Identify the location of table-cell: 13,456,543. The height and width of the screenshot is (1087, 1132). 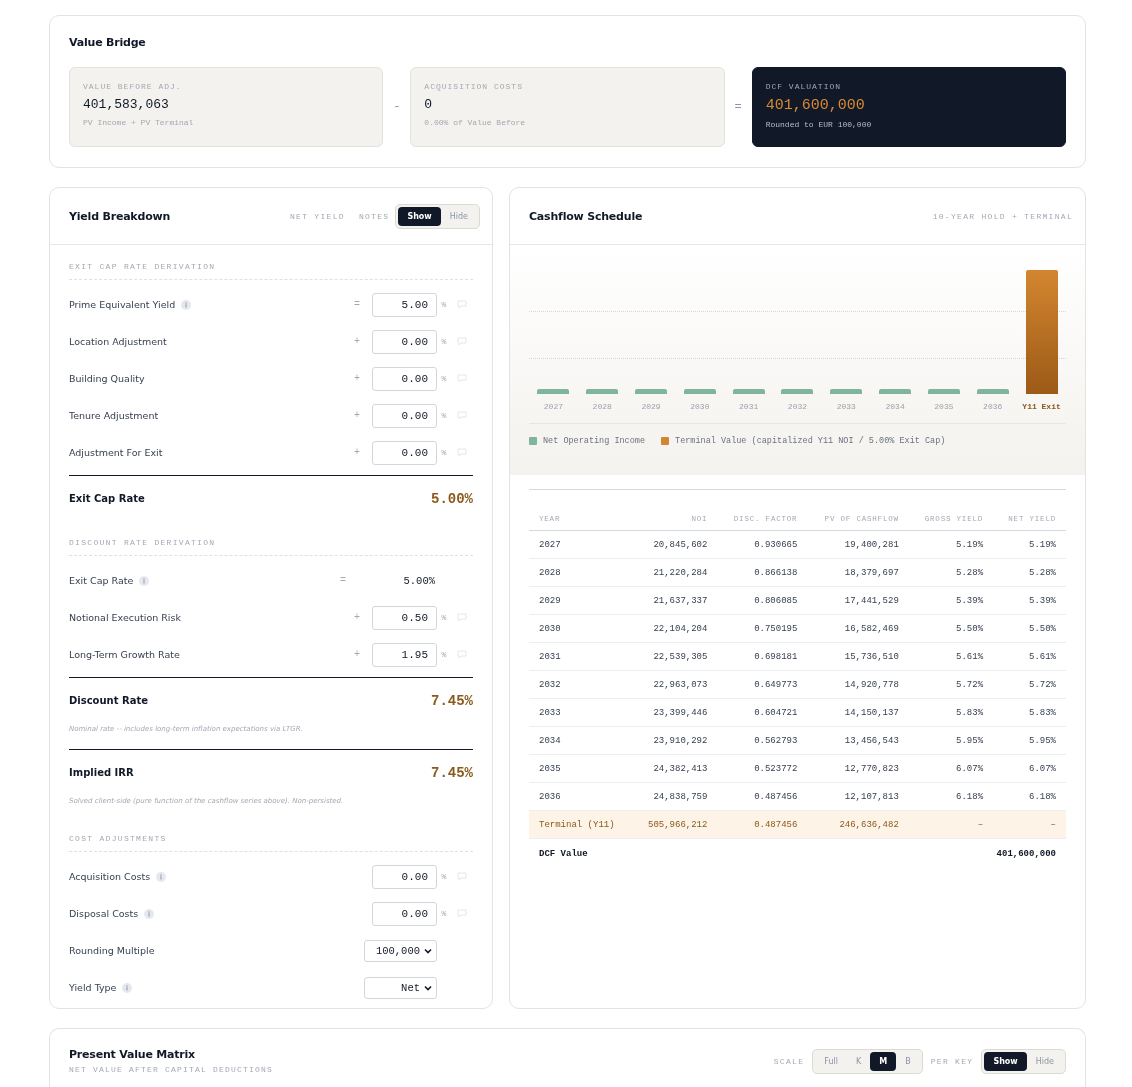
(858, 740).